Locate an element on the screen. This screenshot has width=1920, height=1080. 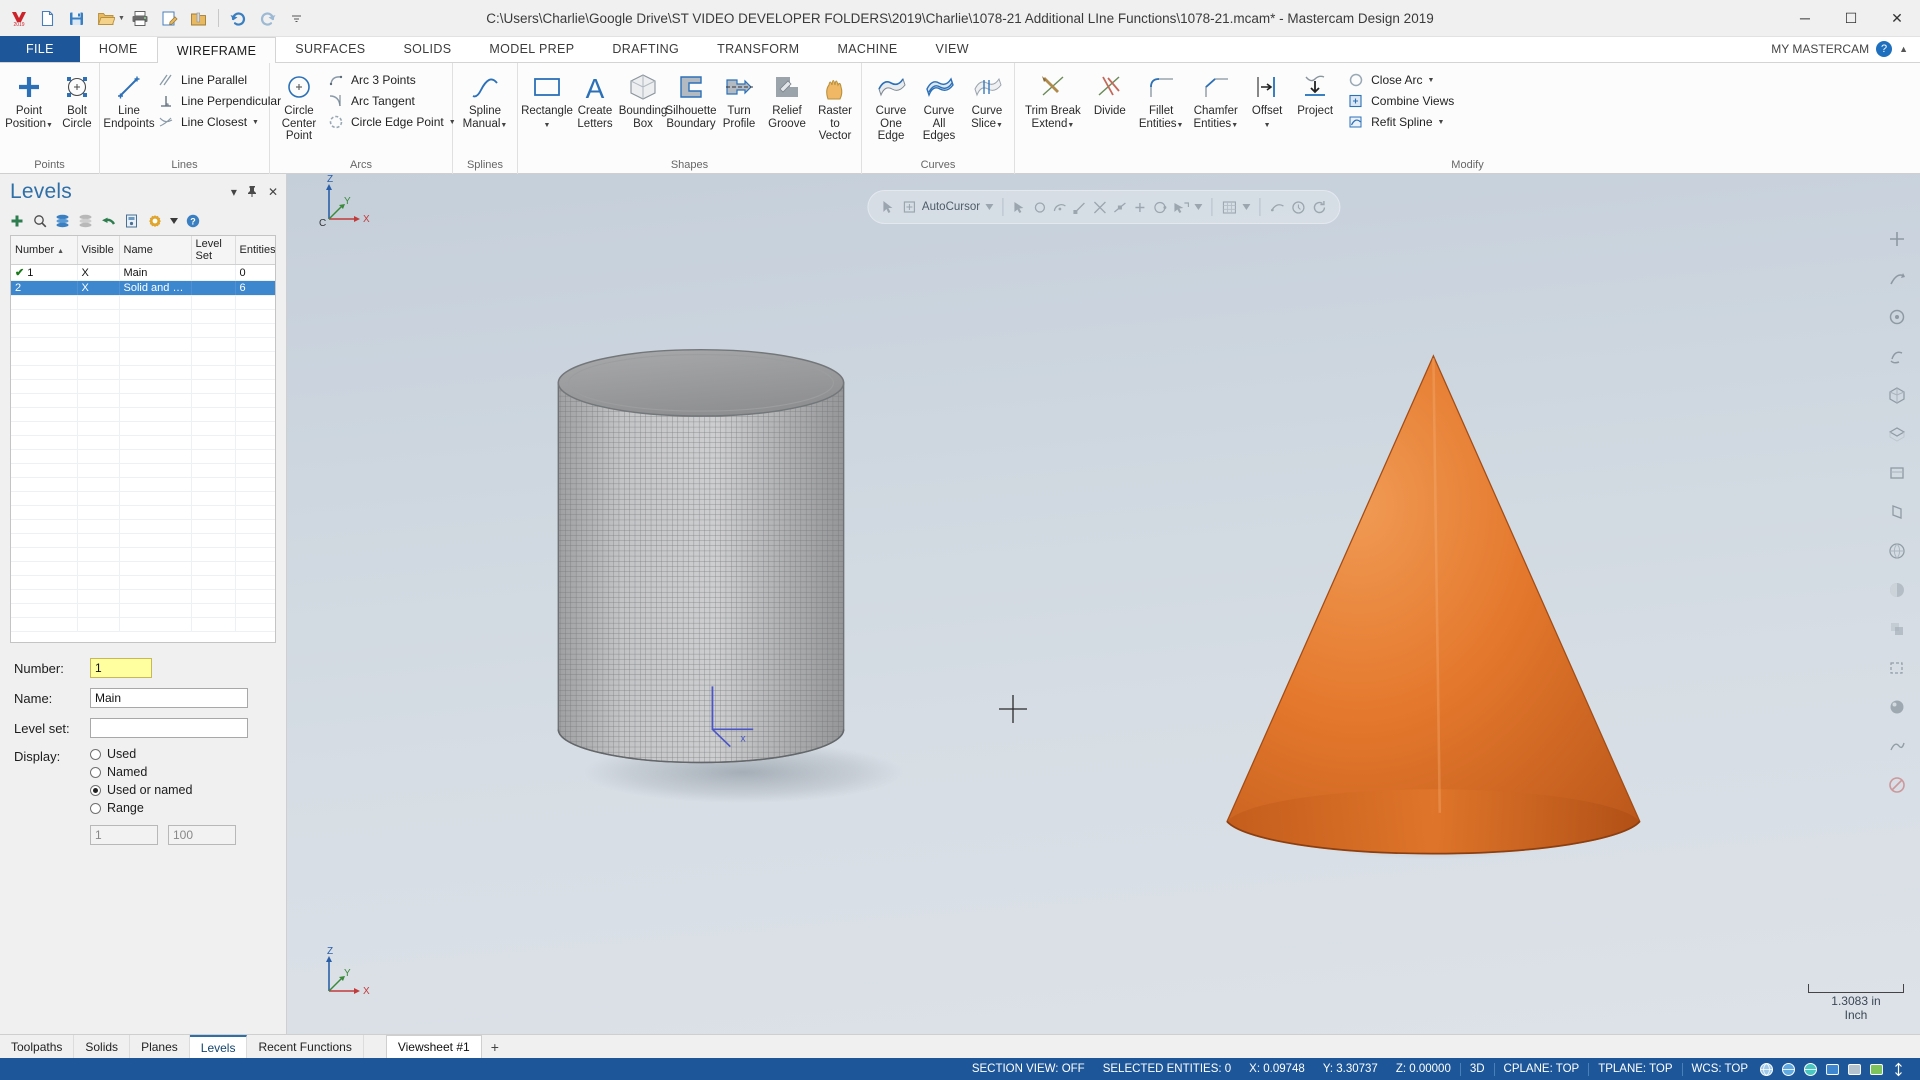
line-parallel-button: Line Parallel is located at coordinates (220, 80).